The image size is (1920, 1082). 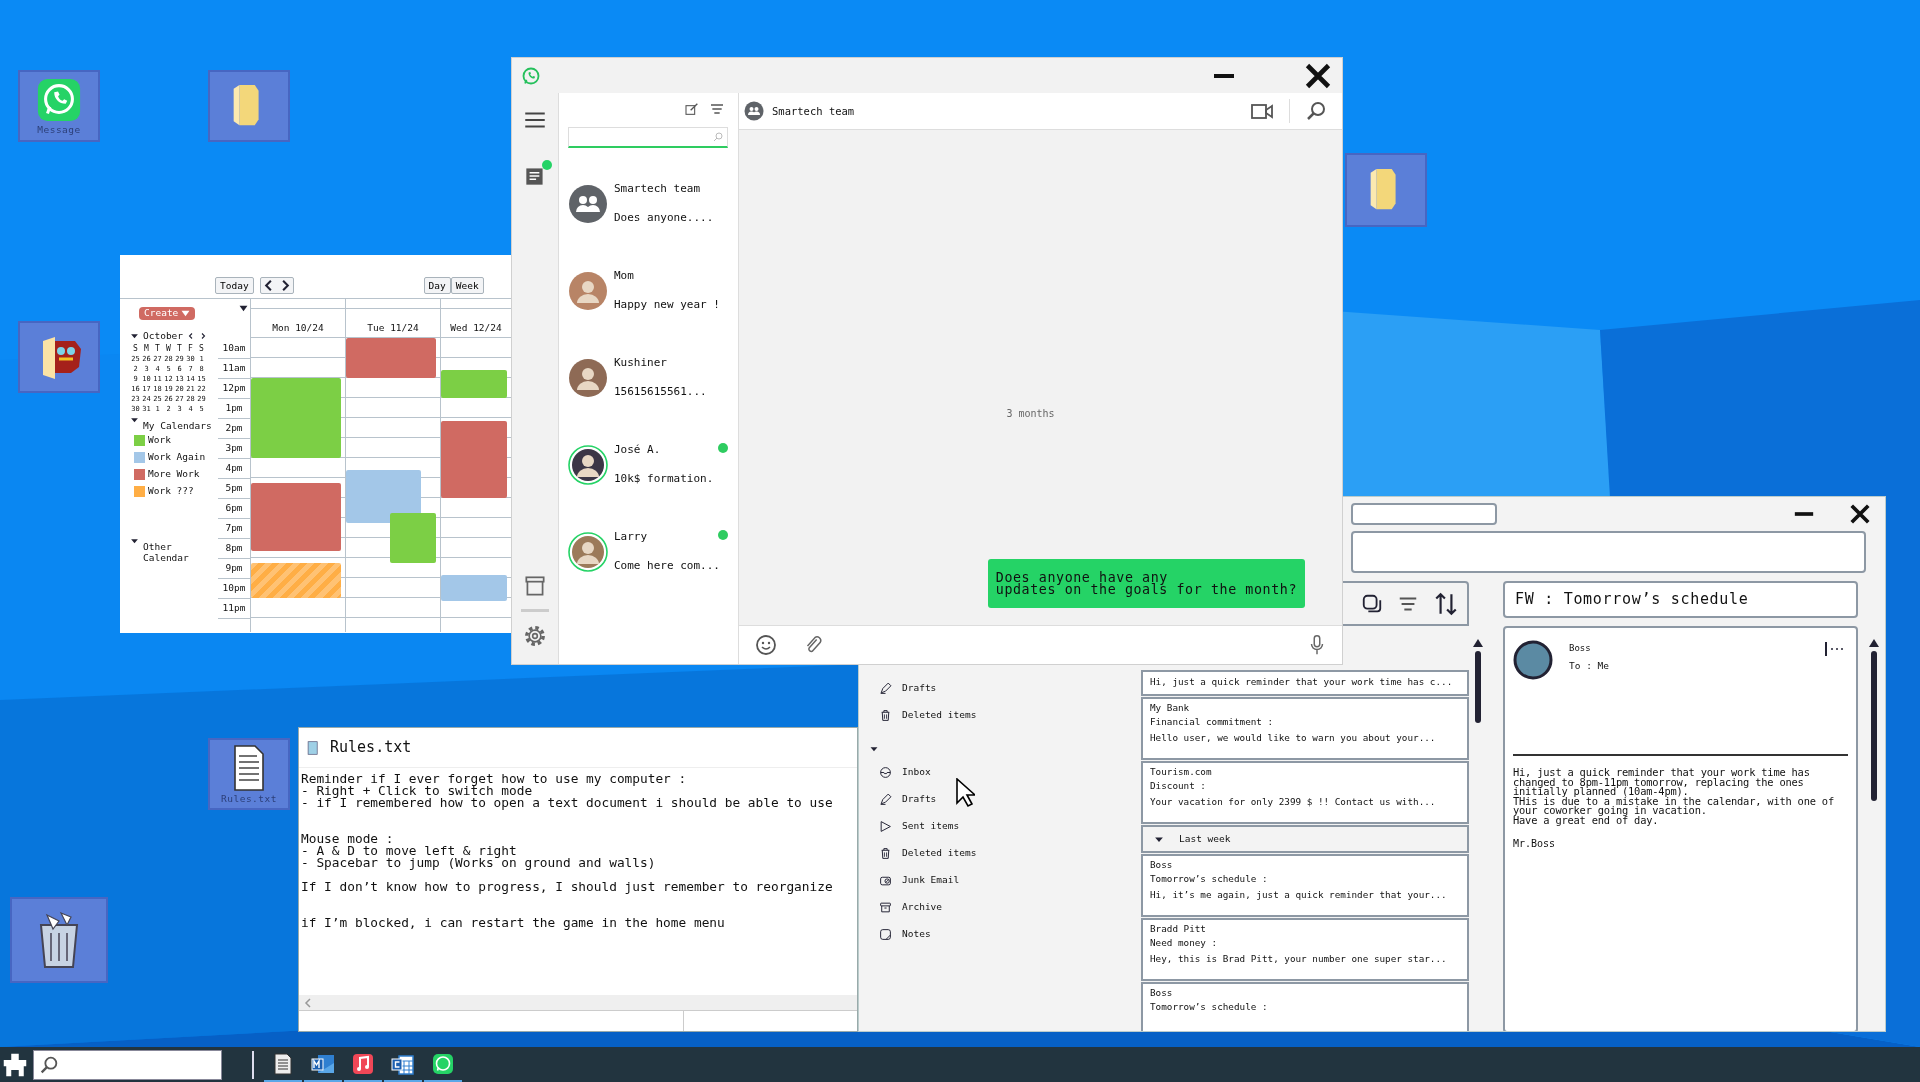 I want to click on horizontal-scrollbar, so click(x=578, y=1003).